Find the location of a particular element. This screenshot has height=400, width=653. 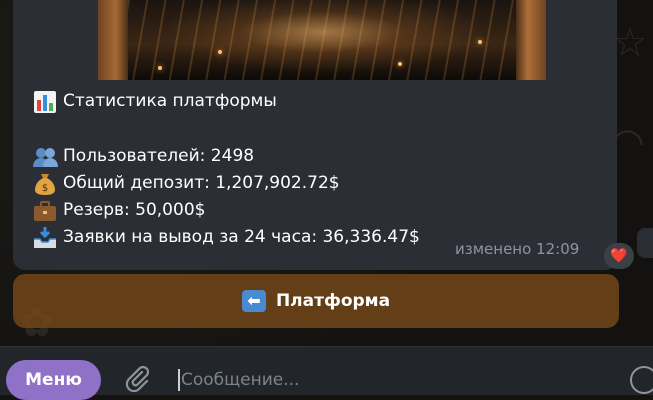

text-caret is located at coordinates (179, 380).